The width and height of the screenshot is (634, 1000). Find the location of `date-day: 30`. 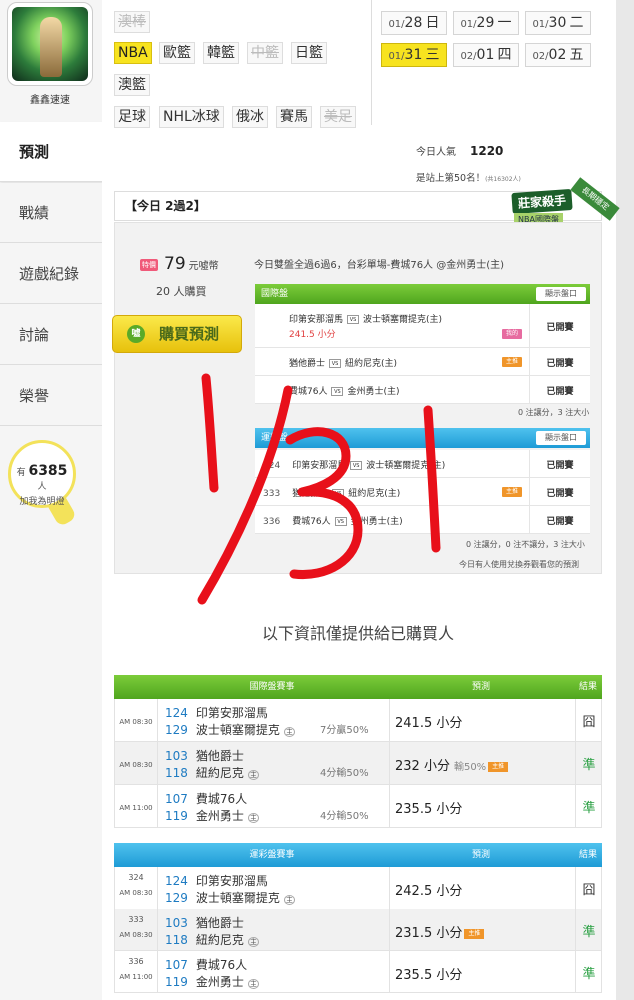

date-day: 30 is located at coordinates (557, 23).